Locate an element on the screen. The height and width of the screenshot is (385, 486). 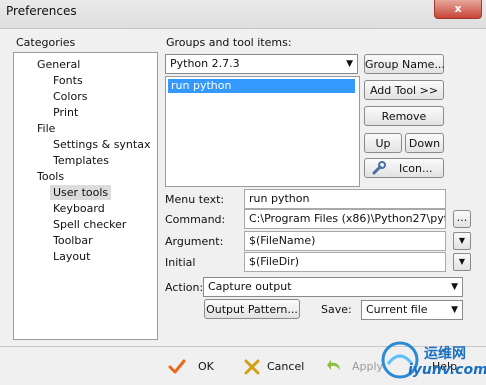
command-input: C:\Program Files (x86)\Python27\pytho is located at coordinates (345, 219).